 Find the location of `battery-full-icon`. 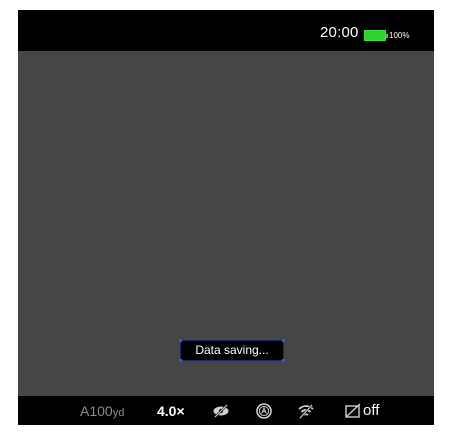

battery-full-icon is located at coordinates (376, 35).